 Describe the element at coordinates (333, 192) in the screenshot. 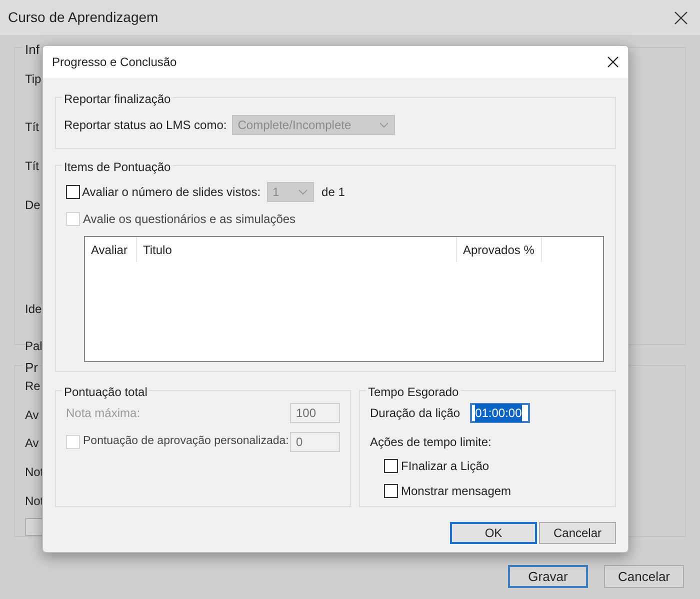

I see `count-label: de 1` at that location.